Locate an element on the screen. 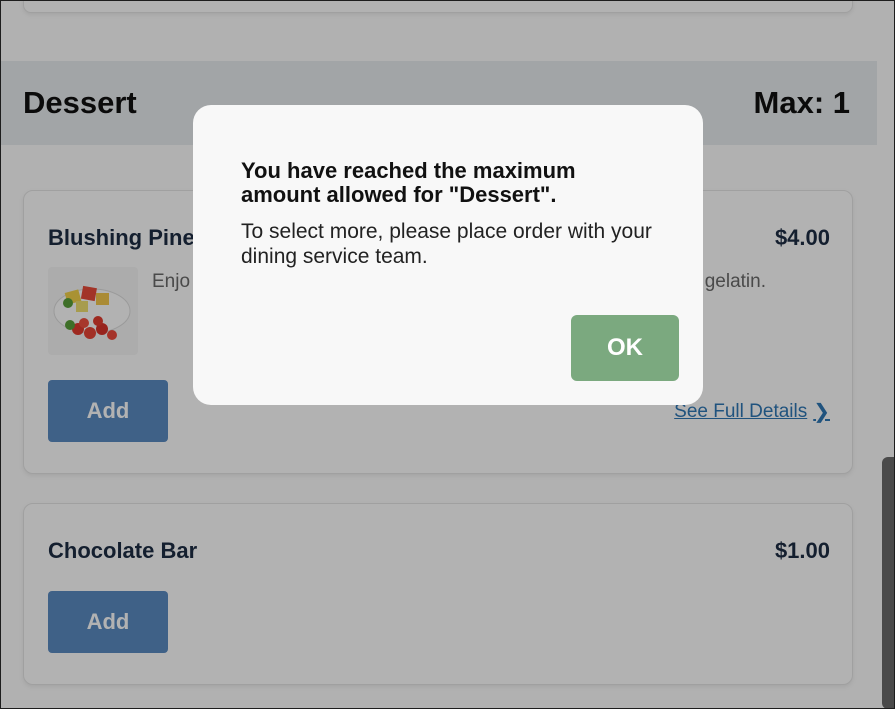 The width and height of the screenshot is (895, 709). ok-button: OK is located at coordinates (625, 348).